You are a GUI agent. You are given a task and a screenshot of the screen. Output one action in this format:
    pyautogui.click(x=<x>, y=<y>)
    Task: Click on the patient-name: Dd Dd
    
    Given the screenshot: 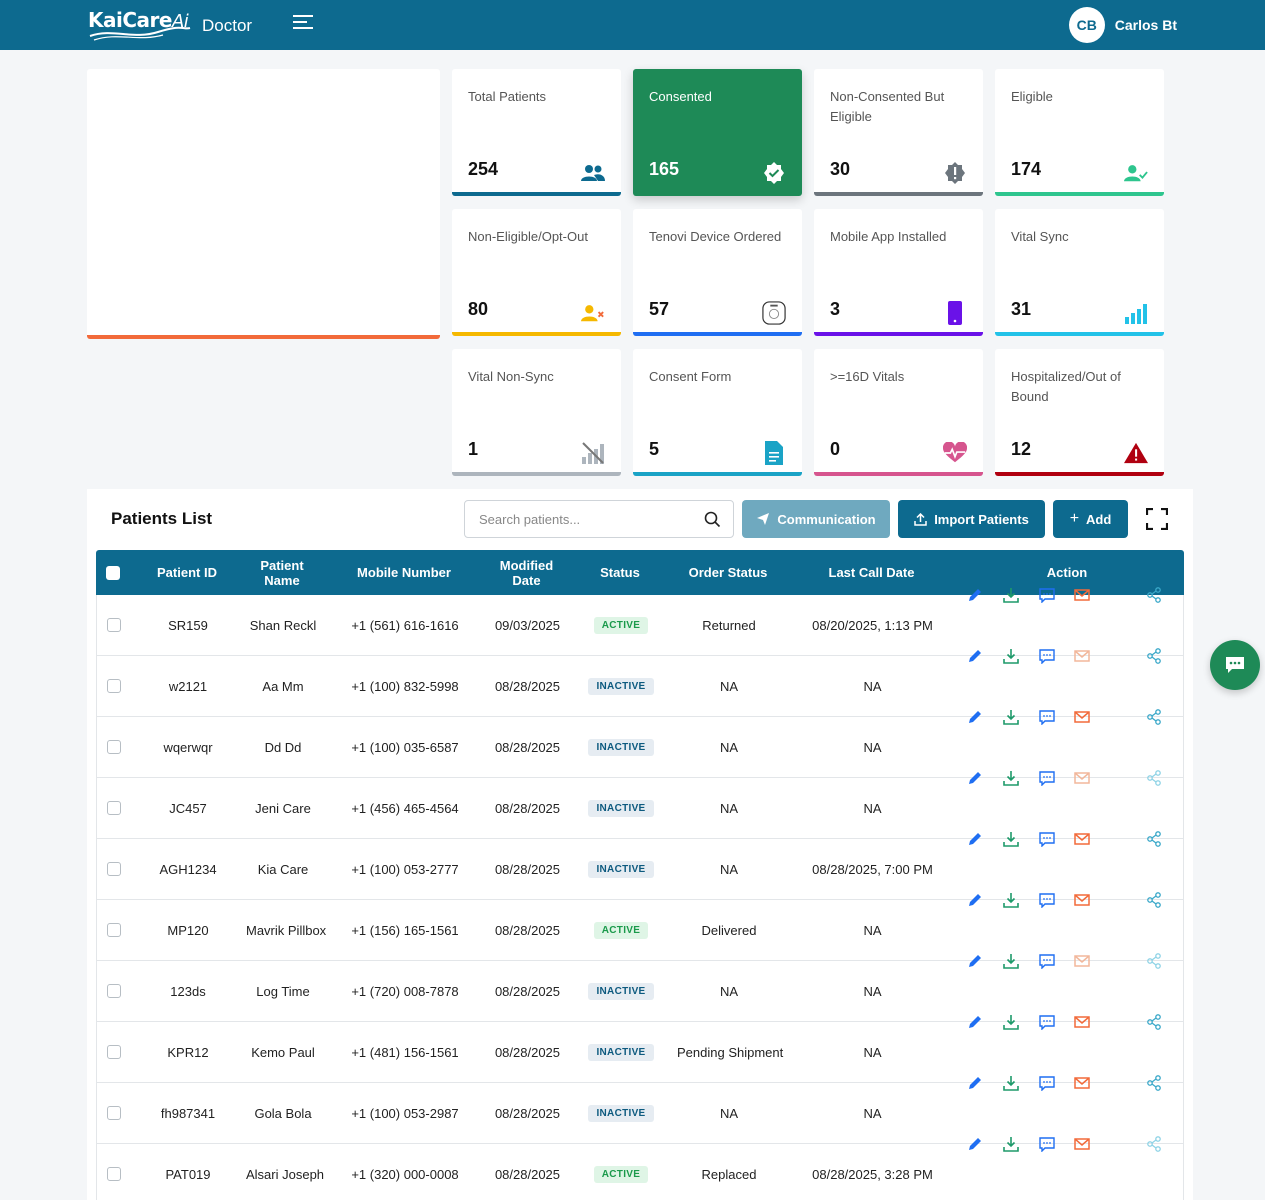 What is the action you would take?
    pyautogui.click(x=283, y=747)
    